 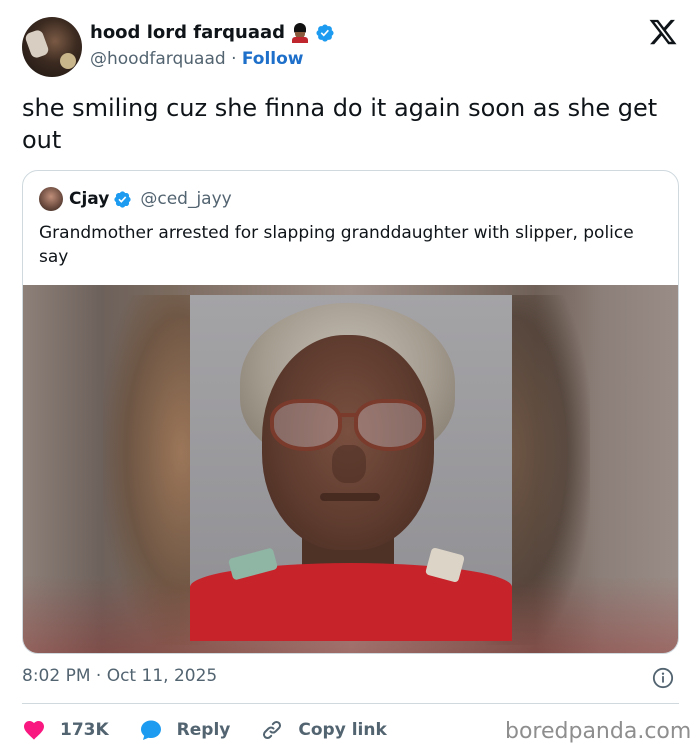 I want to click on tweet-timestamp: 8:02 PM · Oct 11, 2025, so click(x=119, y=676).